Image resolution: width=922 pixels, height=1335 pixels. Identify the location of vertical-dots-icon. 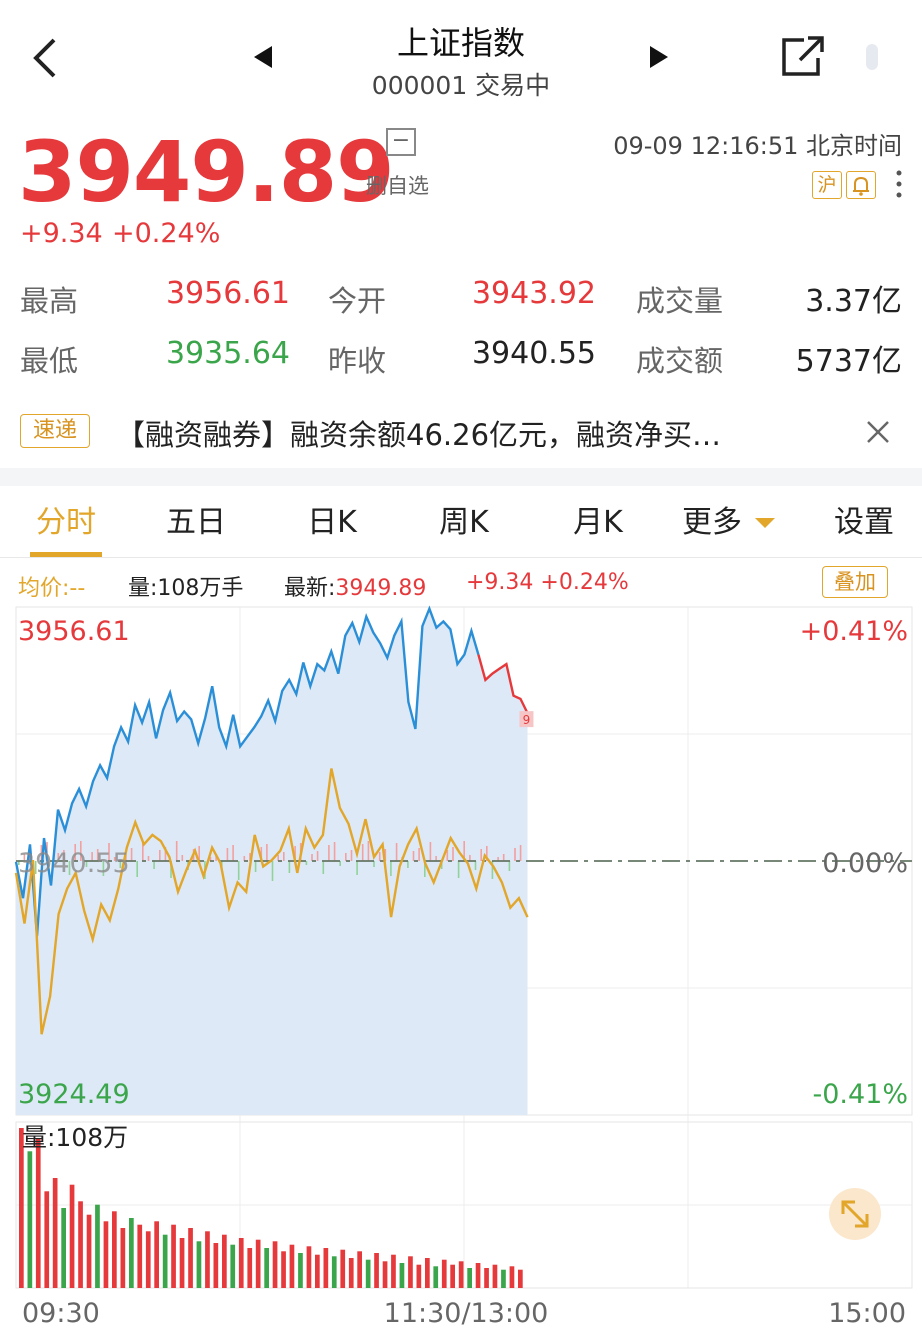
(899, 184).